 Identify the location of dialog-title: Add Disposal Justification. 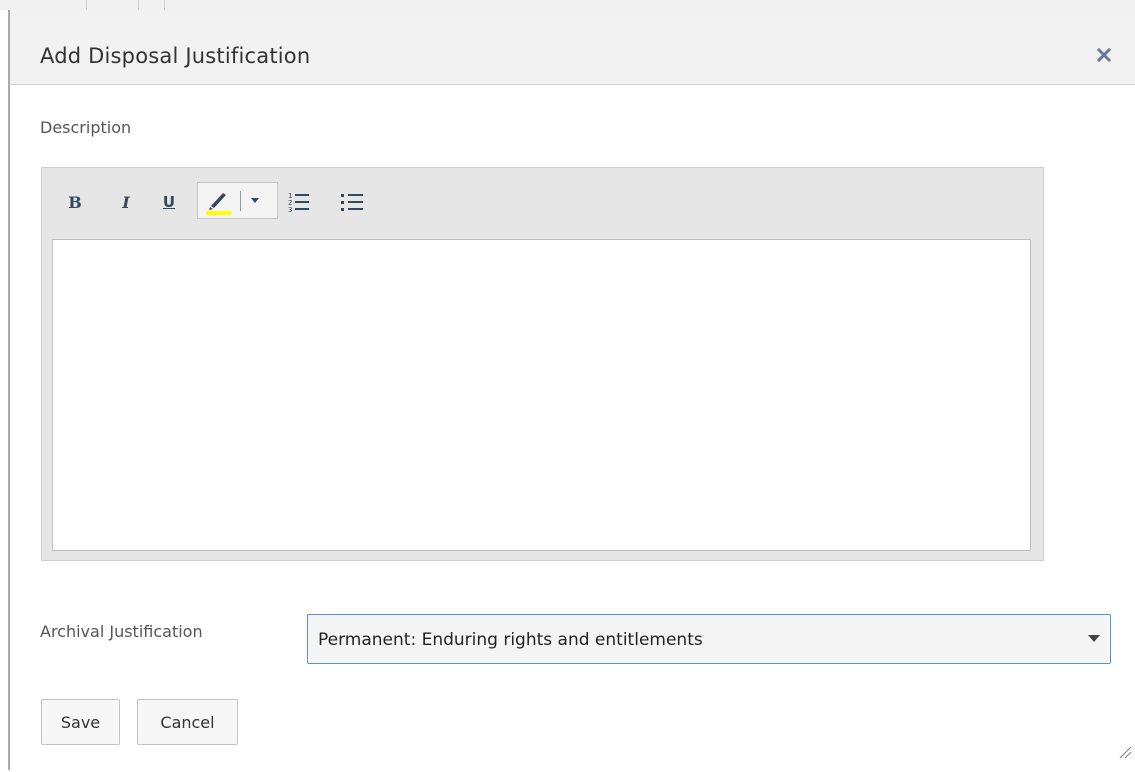
(175, 56).